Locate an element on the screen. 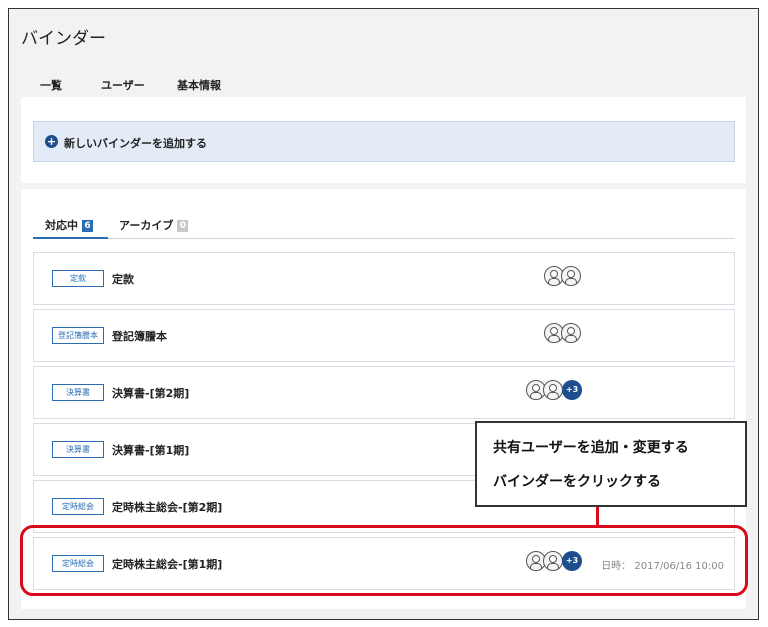 The height and width of the screenshot is (627, 768). tab-archive-label: アーカイブ is located at coordinates (146, 225).